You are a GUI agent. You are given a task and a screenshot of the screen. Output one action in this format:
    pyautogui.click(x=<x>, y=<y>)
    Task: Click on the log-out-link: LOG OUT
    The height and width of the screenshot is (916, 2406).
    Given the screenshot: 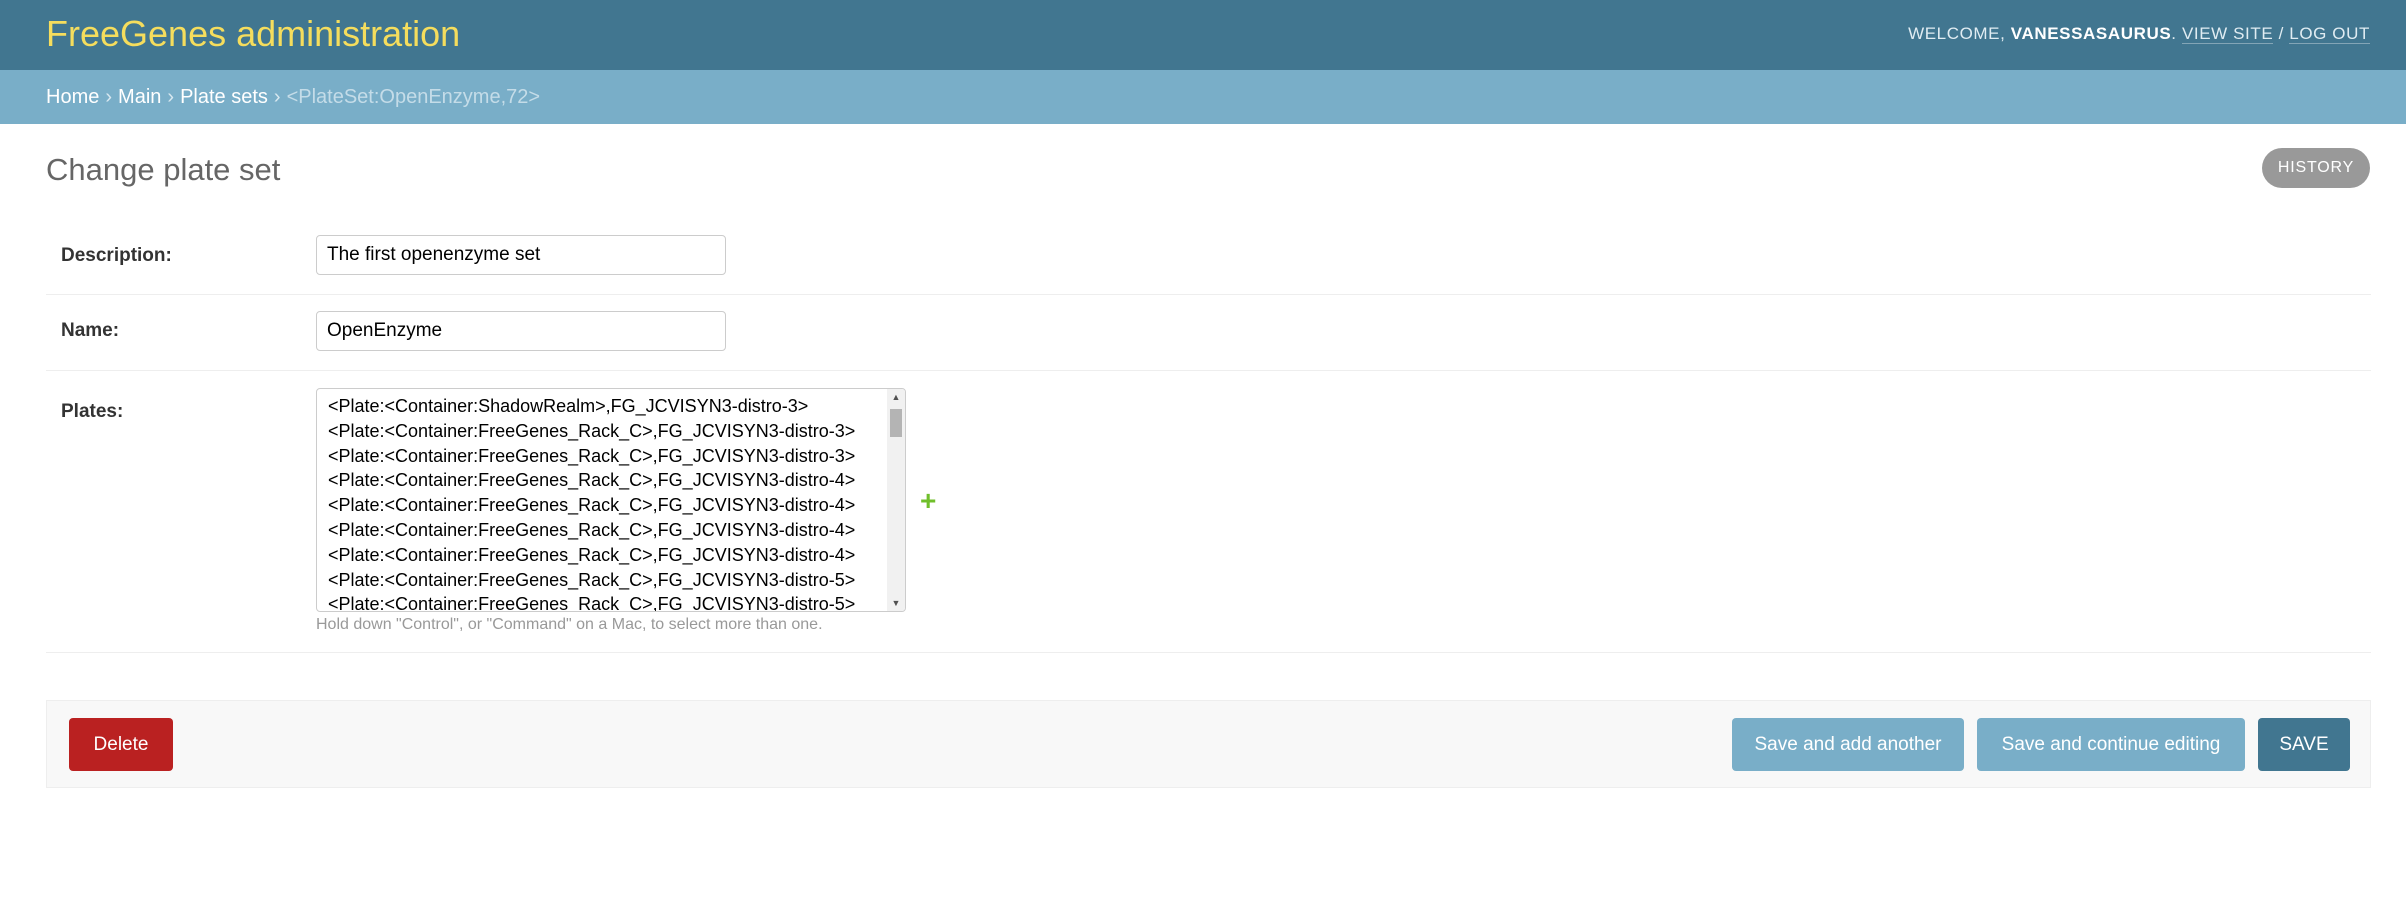 What is the action you would take?
    pyautogui.click(x=2329, y=34)
    